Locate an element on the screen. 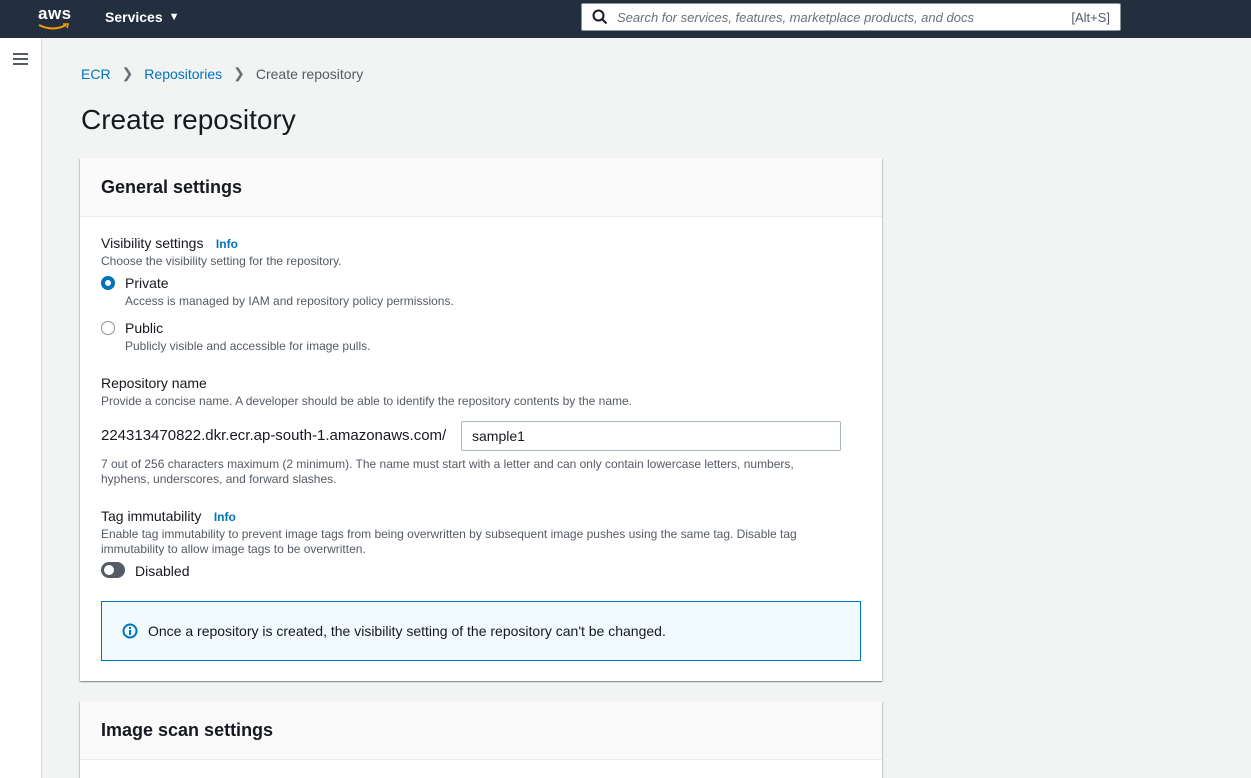 Image resolution: width=1251 pixels, height=778 pixels. general-settings-title: General settings is located at coordinates (481, 187).